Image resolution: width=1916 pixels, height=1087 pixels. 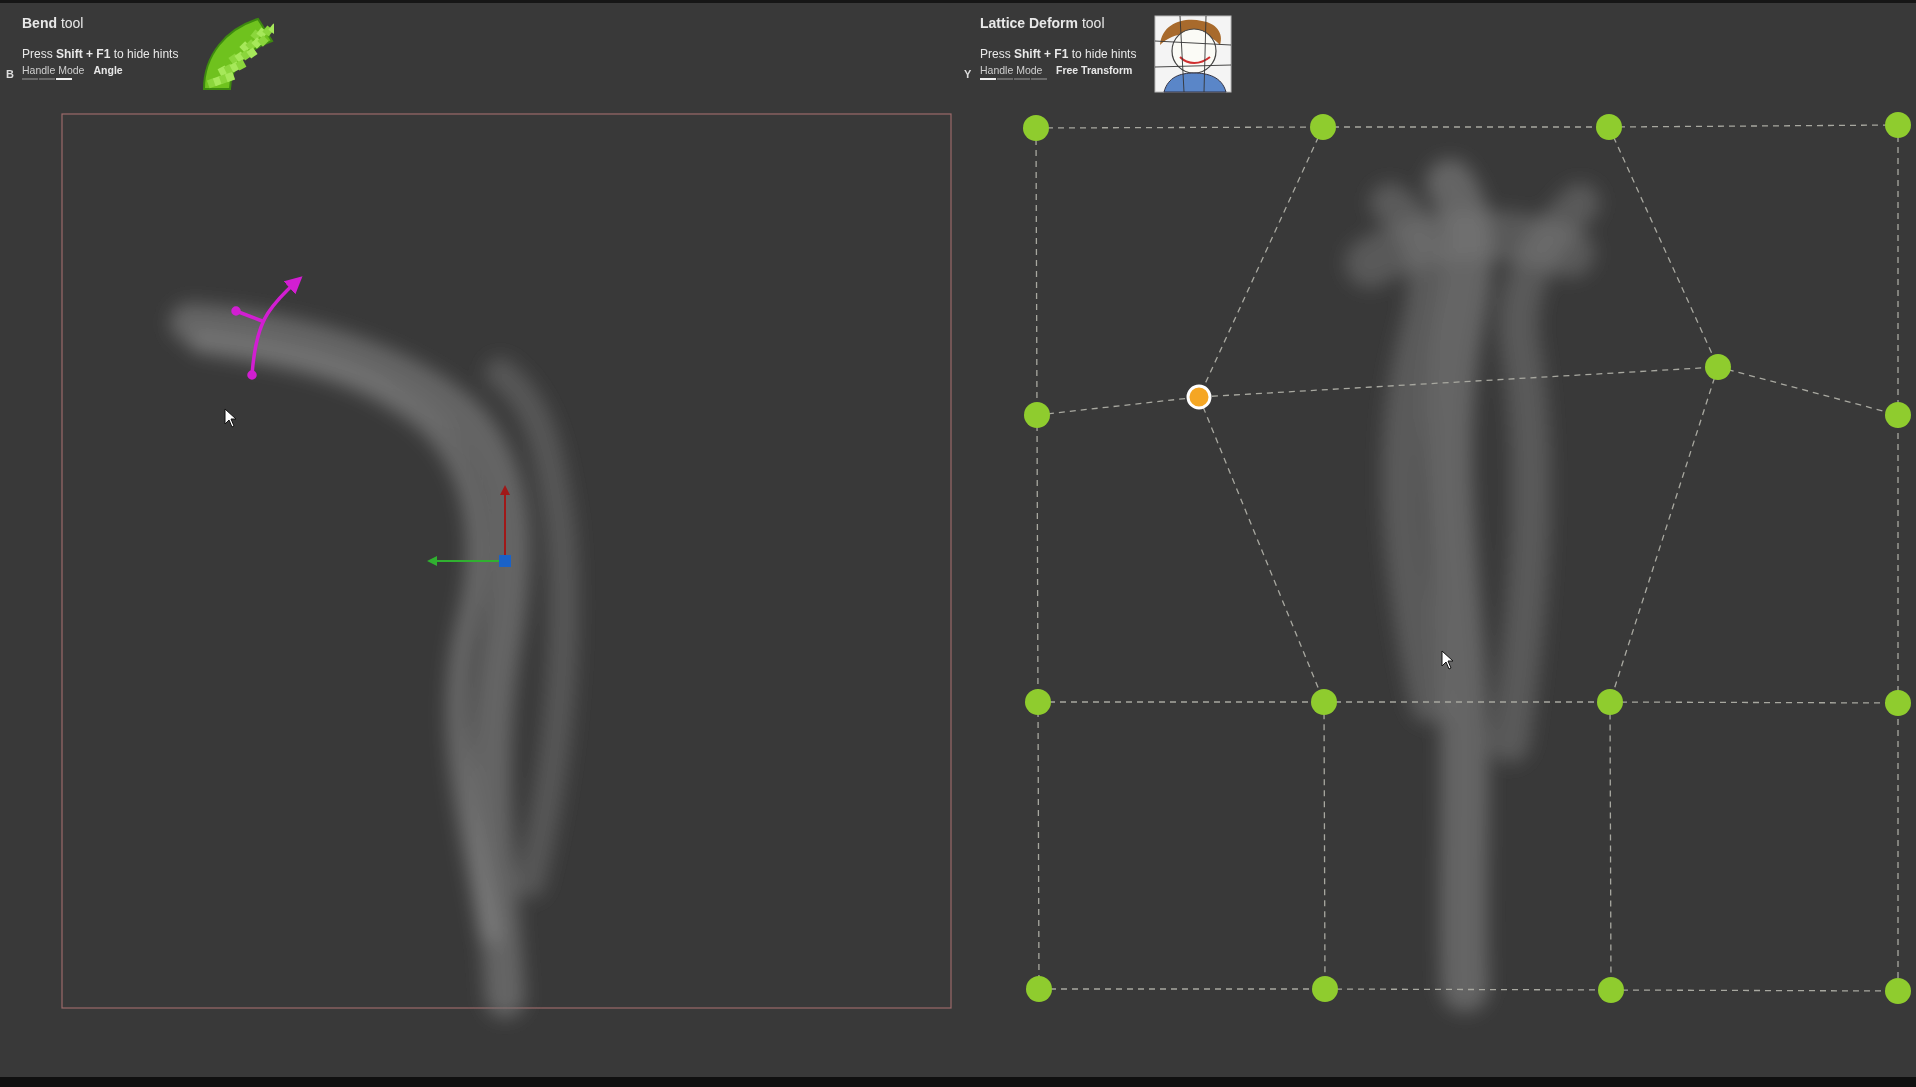 I want to click on cartoon-grid-icon, so click(x=1193, y=54).